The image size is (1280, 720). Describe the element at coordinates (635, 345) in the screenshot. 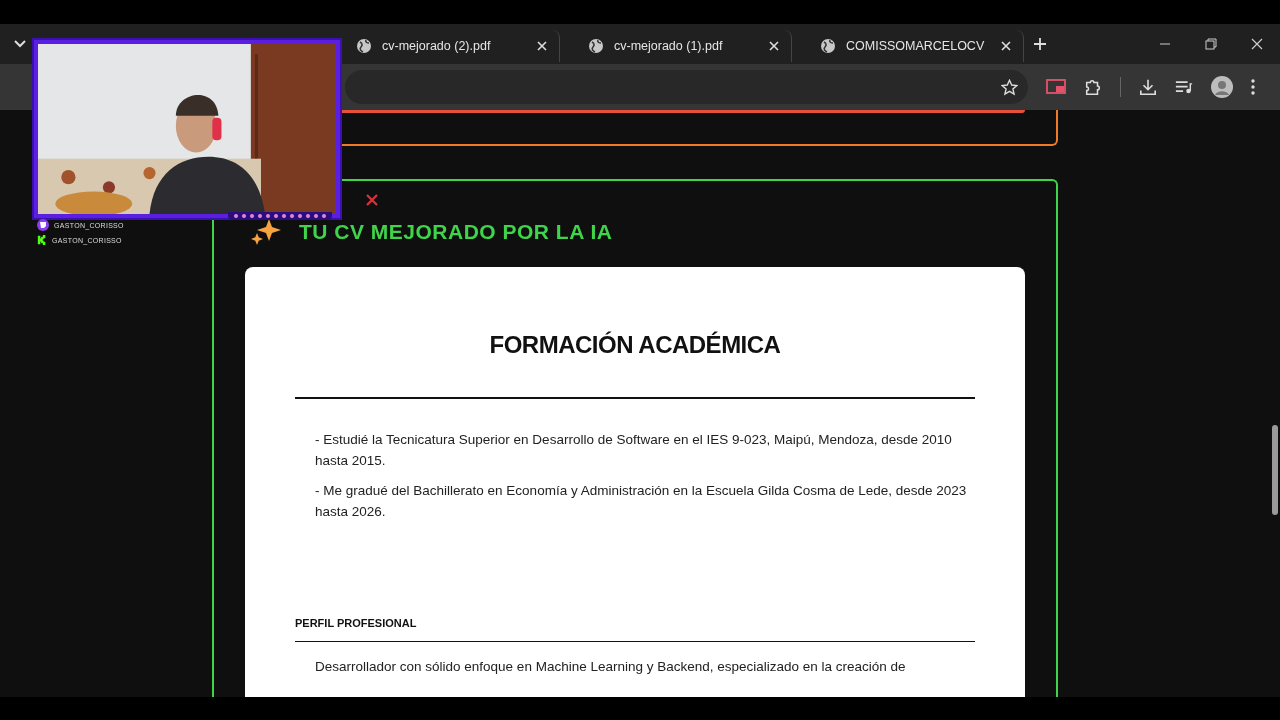

I see `document-heading: FORMACIÓN ACADÉMICA` at that location.